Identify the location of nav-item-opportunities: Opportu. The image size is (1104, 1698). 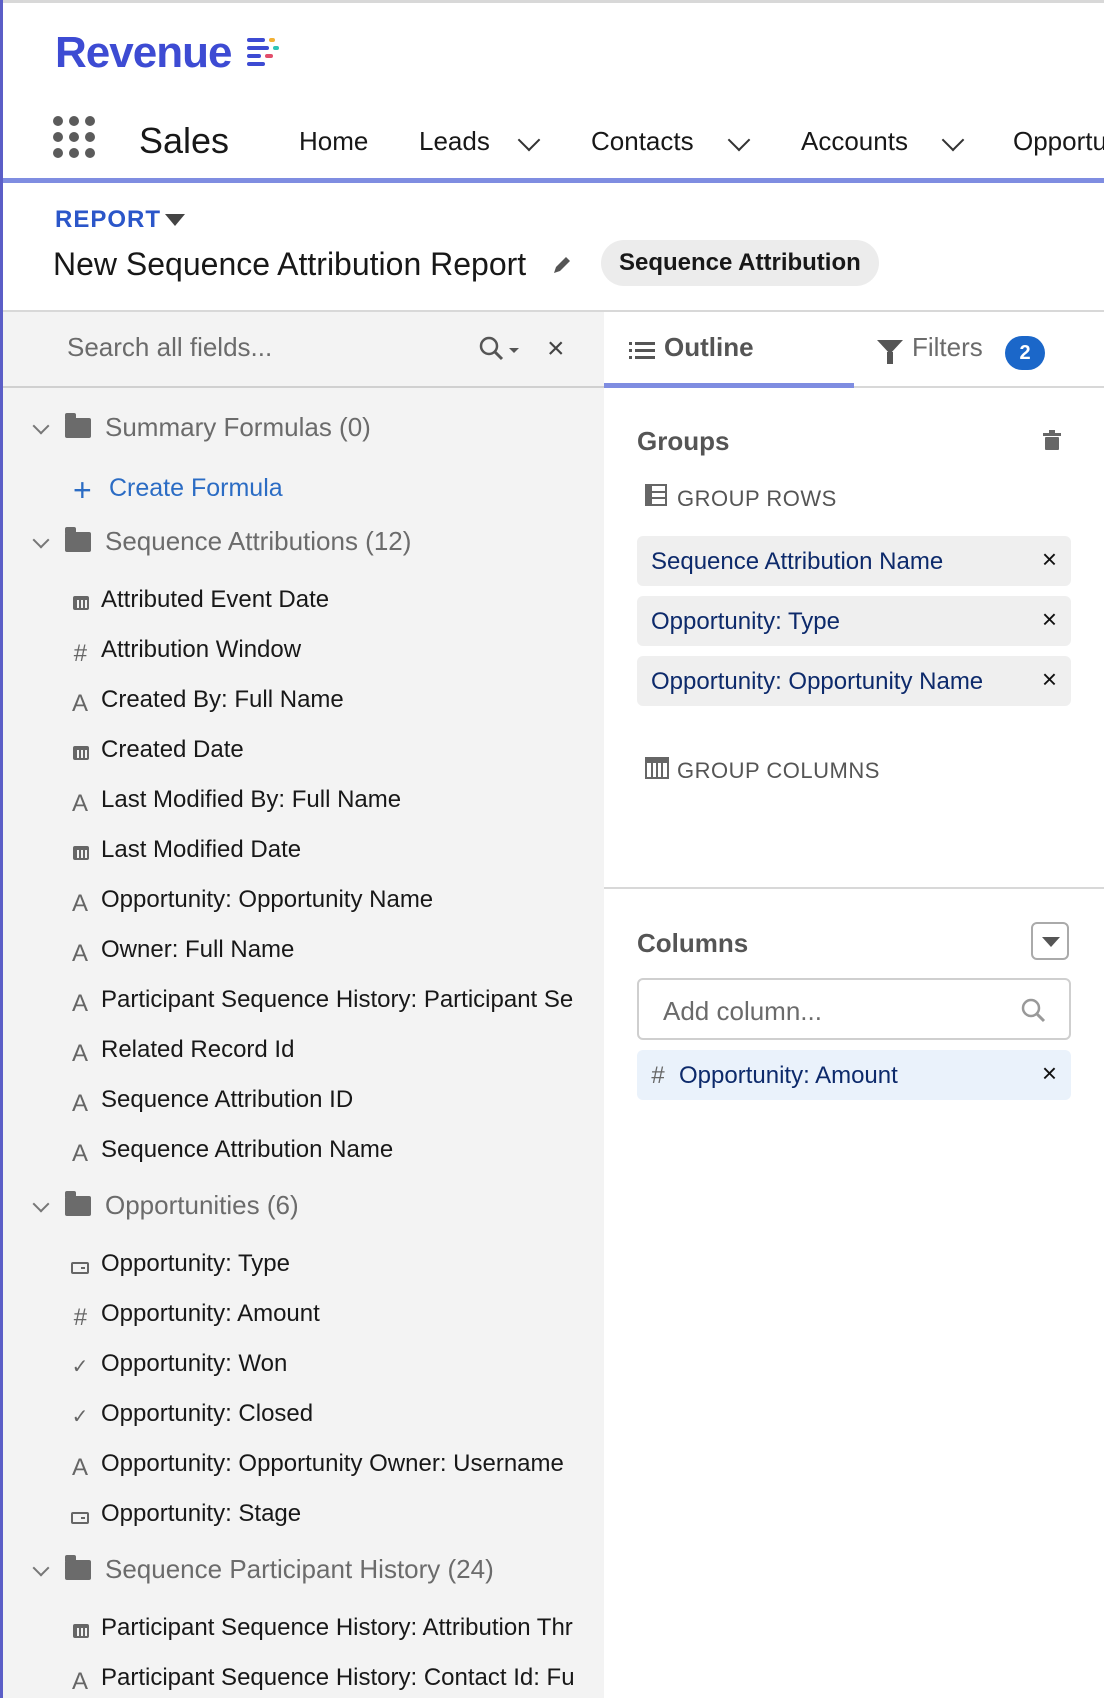
(1058, 141).